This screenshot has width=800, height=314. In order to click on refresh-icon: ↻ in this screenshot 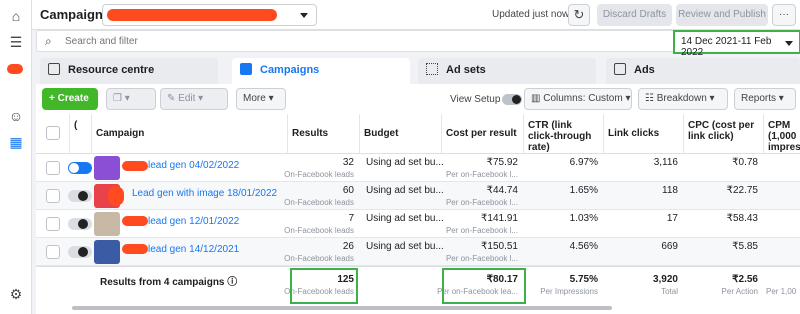, I will do `click(579, 14)`.